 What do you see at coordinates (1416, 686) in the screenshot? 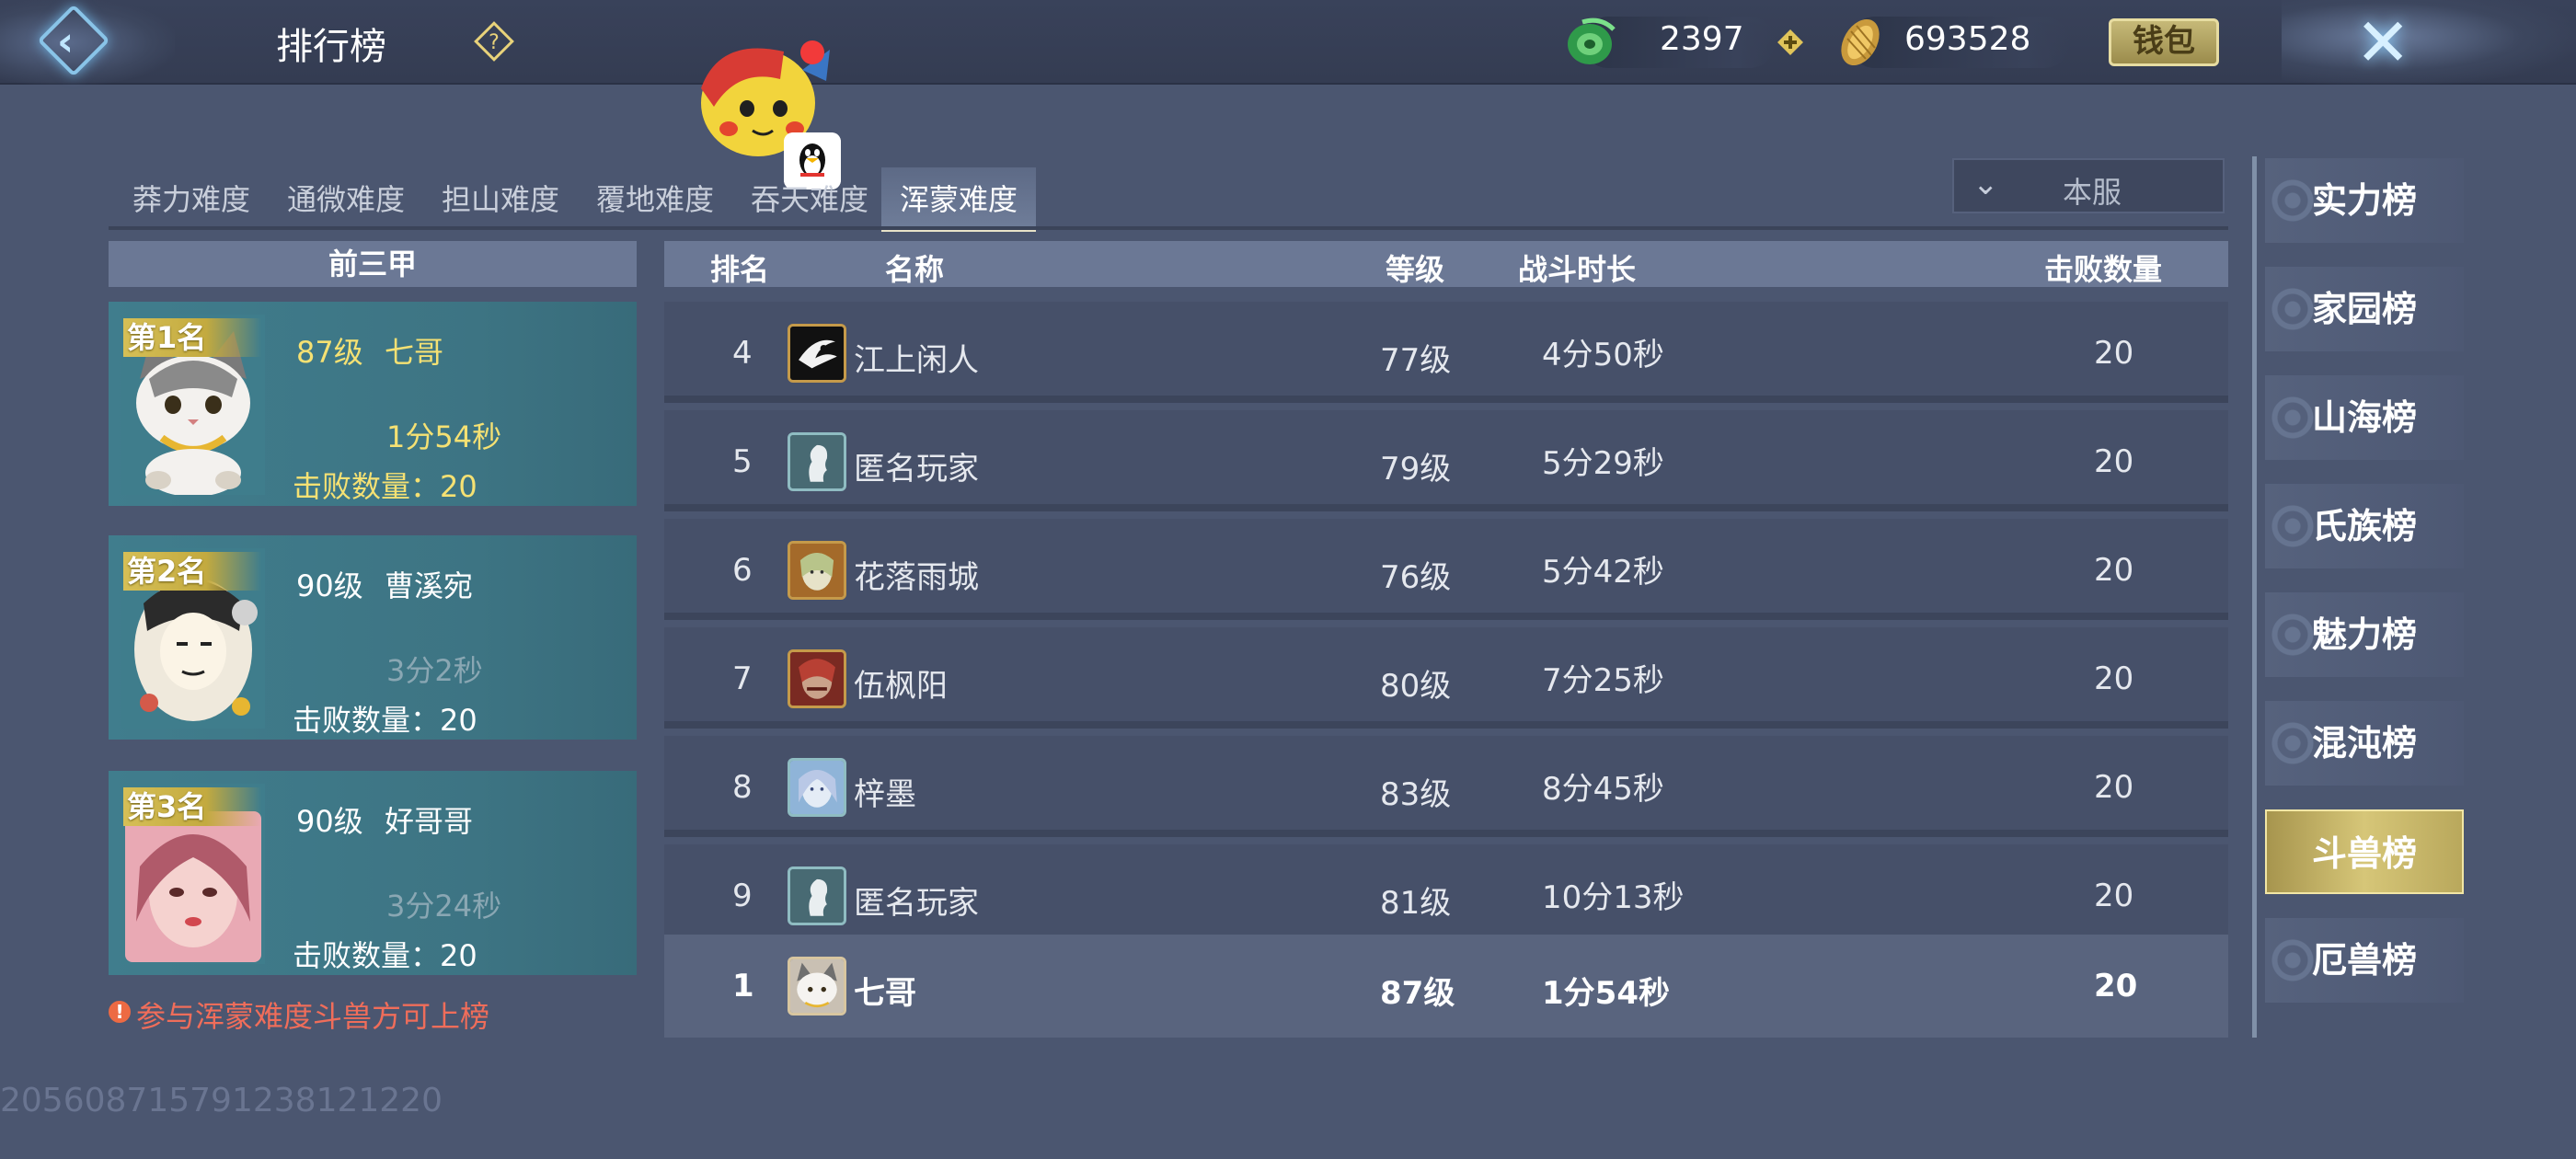
I see `level-cell: 80级` at bounding box center [1416, 686].